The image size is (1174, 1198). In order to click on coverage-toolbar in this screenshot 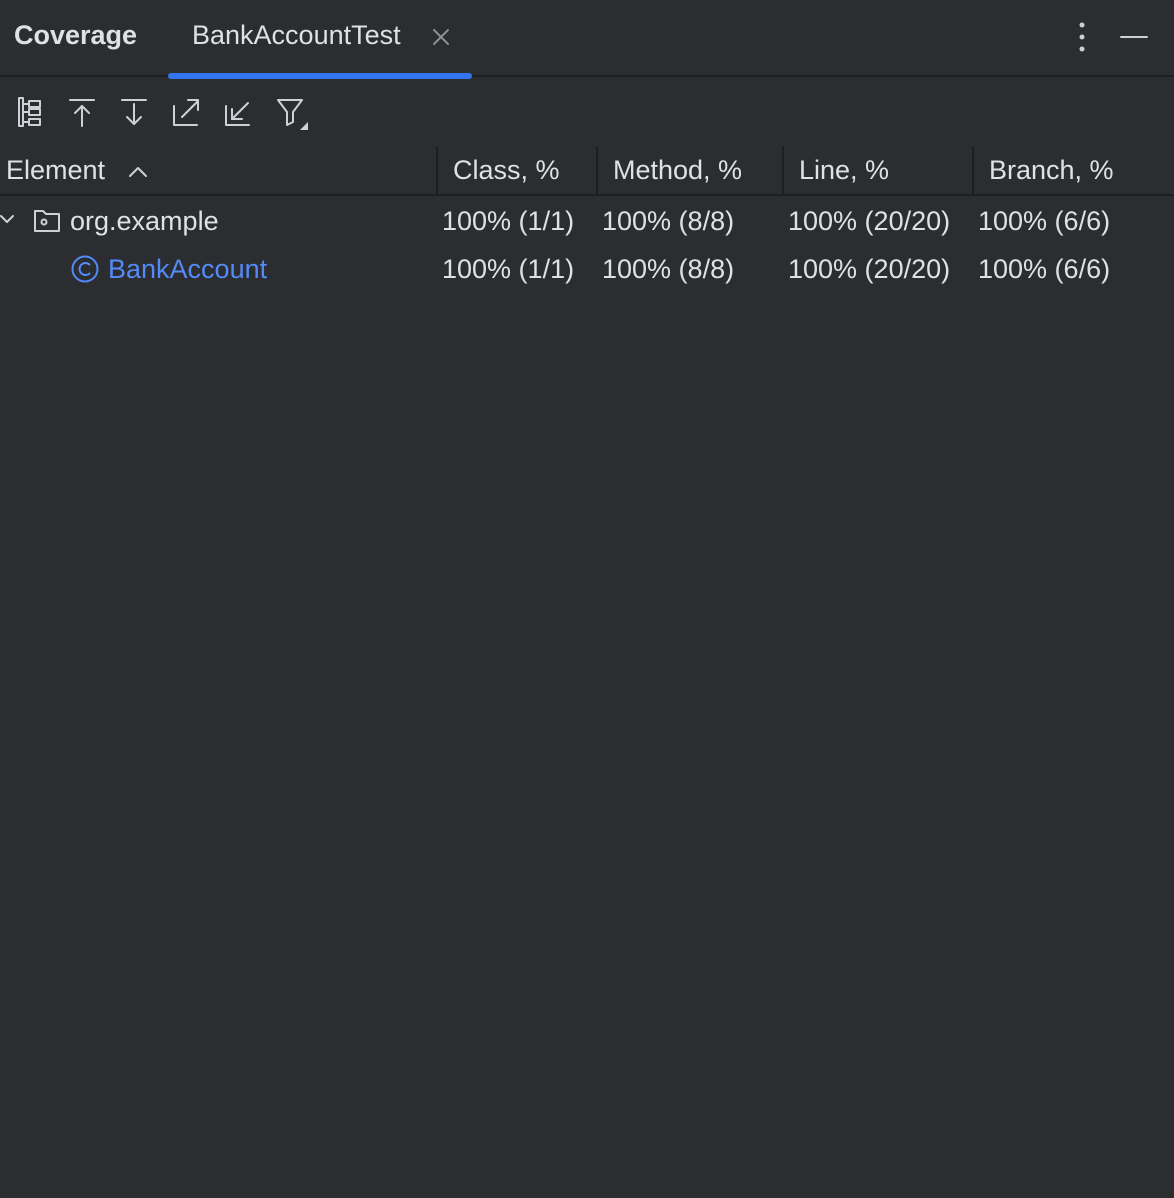, I will do `click(587, 112)`.